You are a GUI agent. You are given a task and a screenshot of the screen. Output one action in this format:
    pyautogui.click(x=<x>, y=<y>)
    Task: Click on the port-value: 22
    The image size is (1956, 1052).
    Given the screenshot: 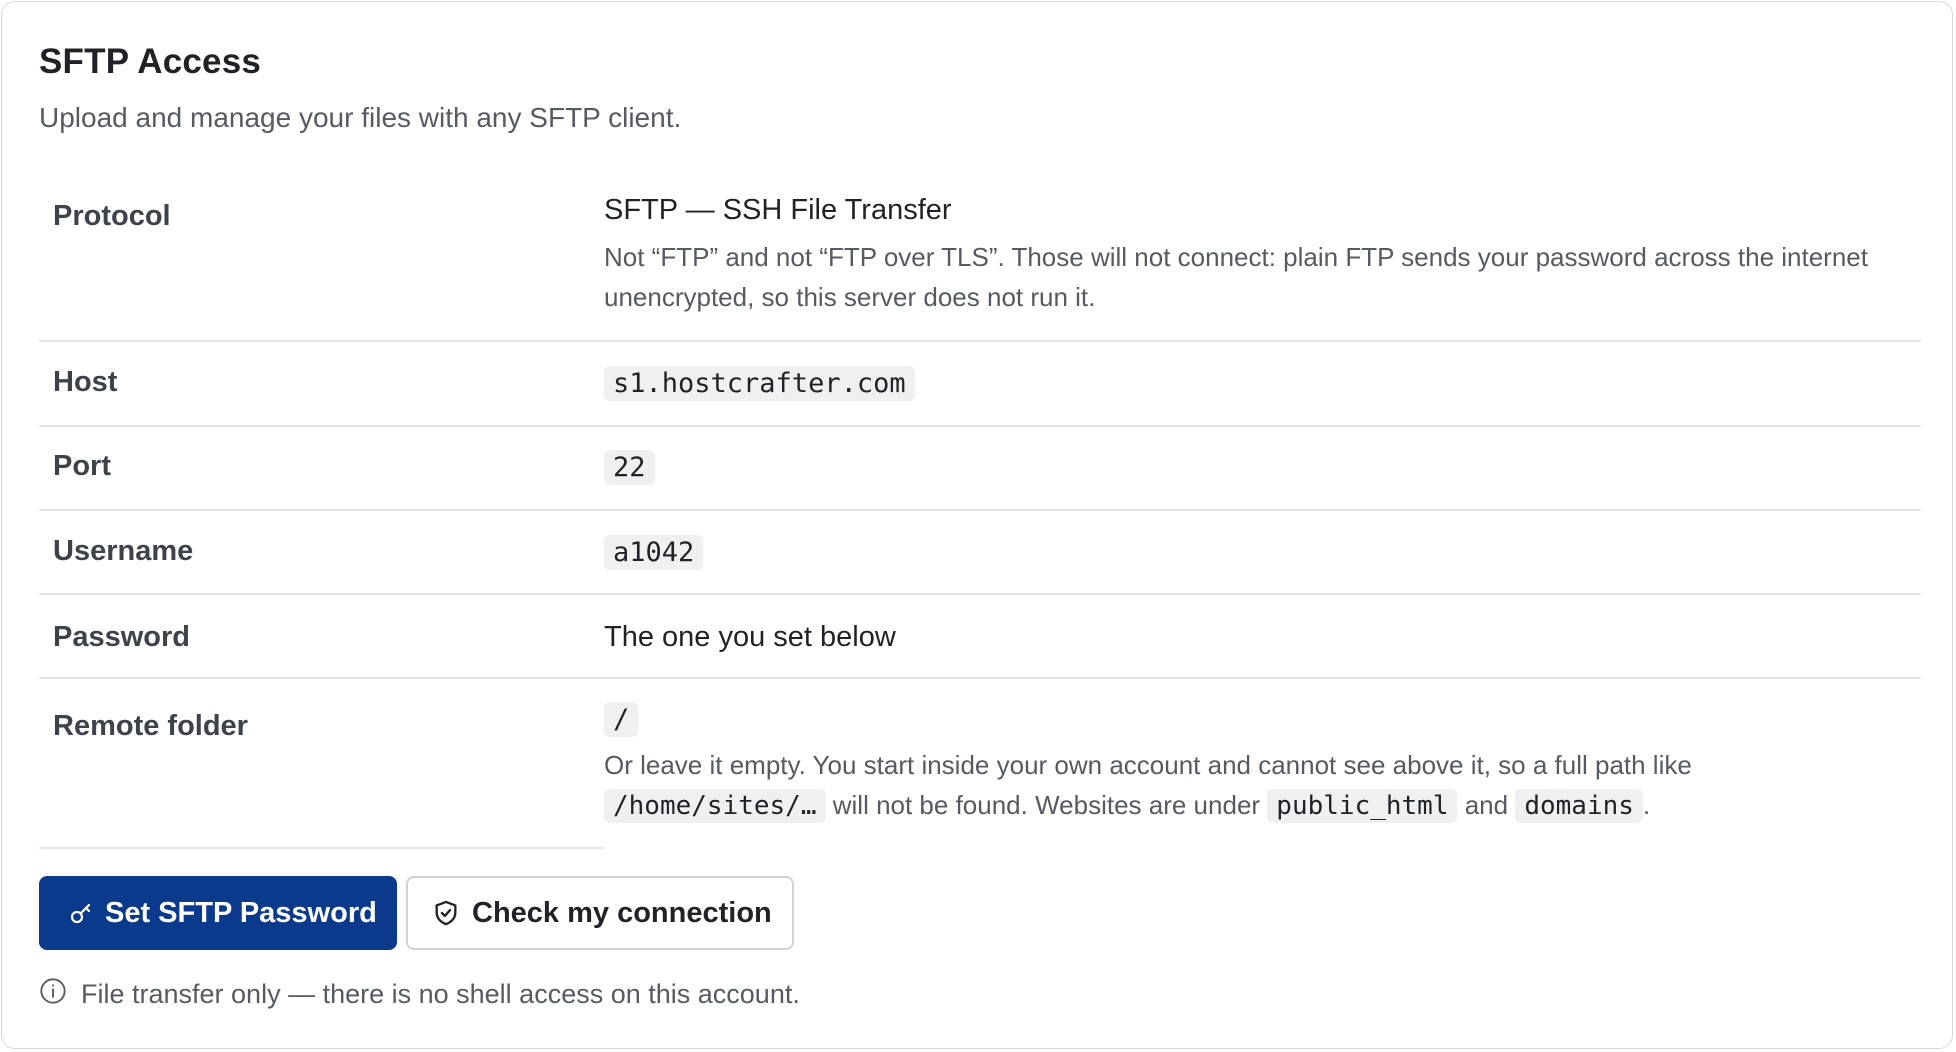 What is the action you would take?
    pyautogui.click(x=629, y=467)
    